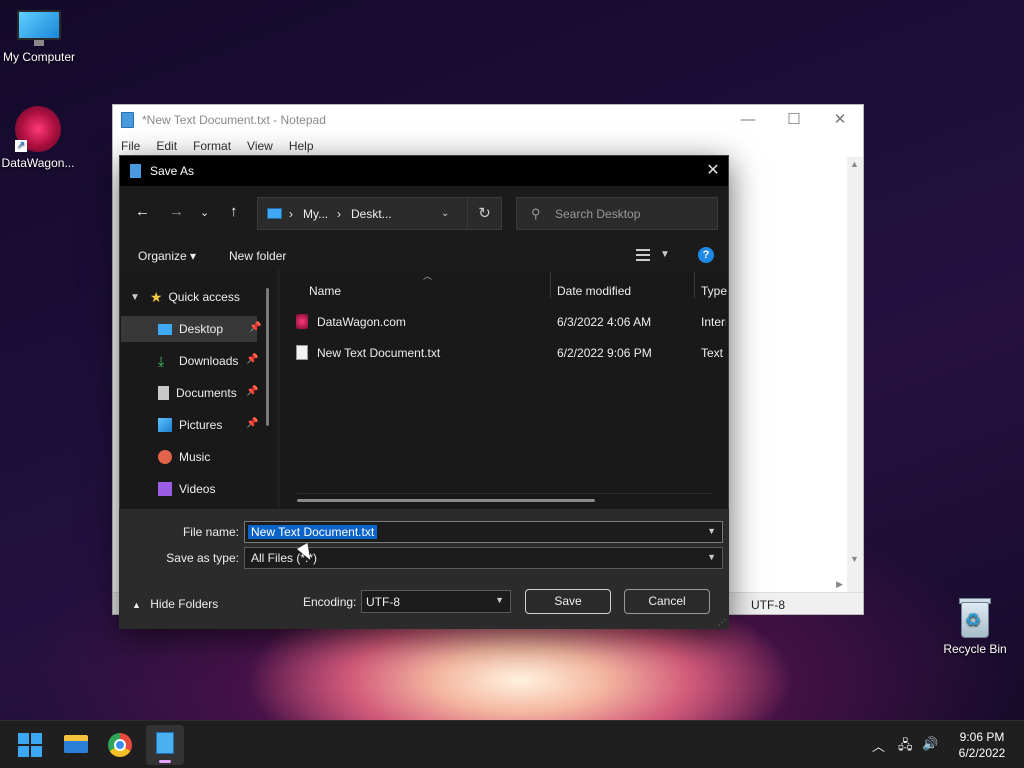  I want to click on menu-edit: Edit, so click(166, 146).